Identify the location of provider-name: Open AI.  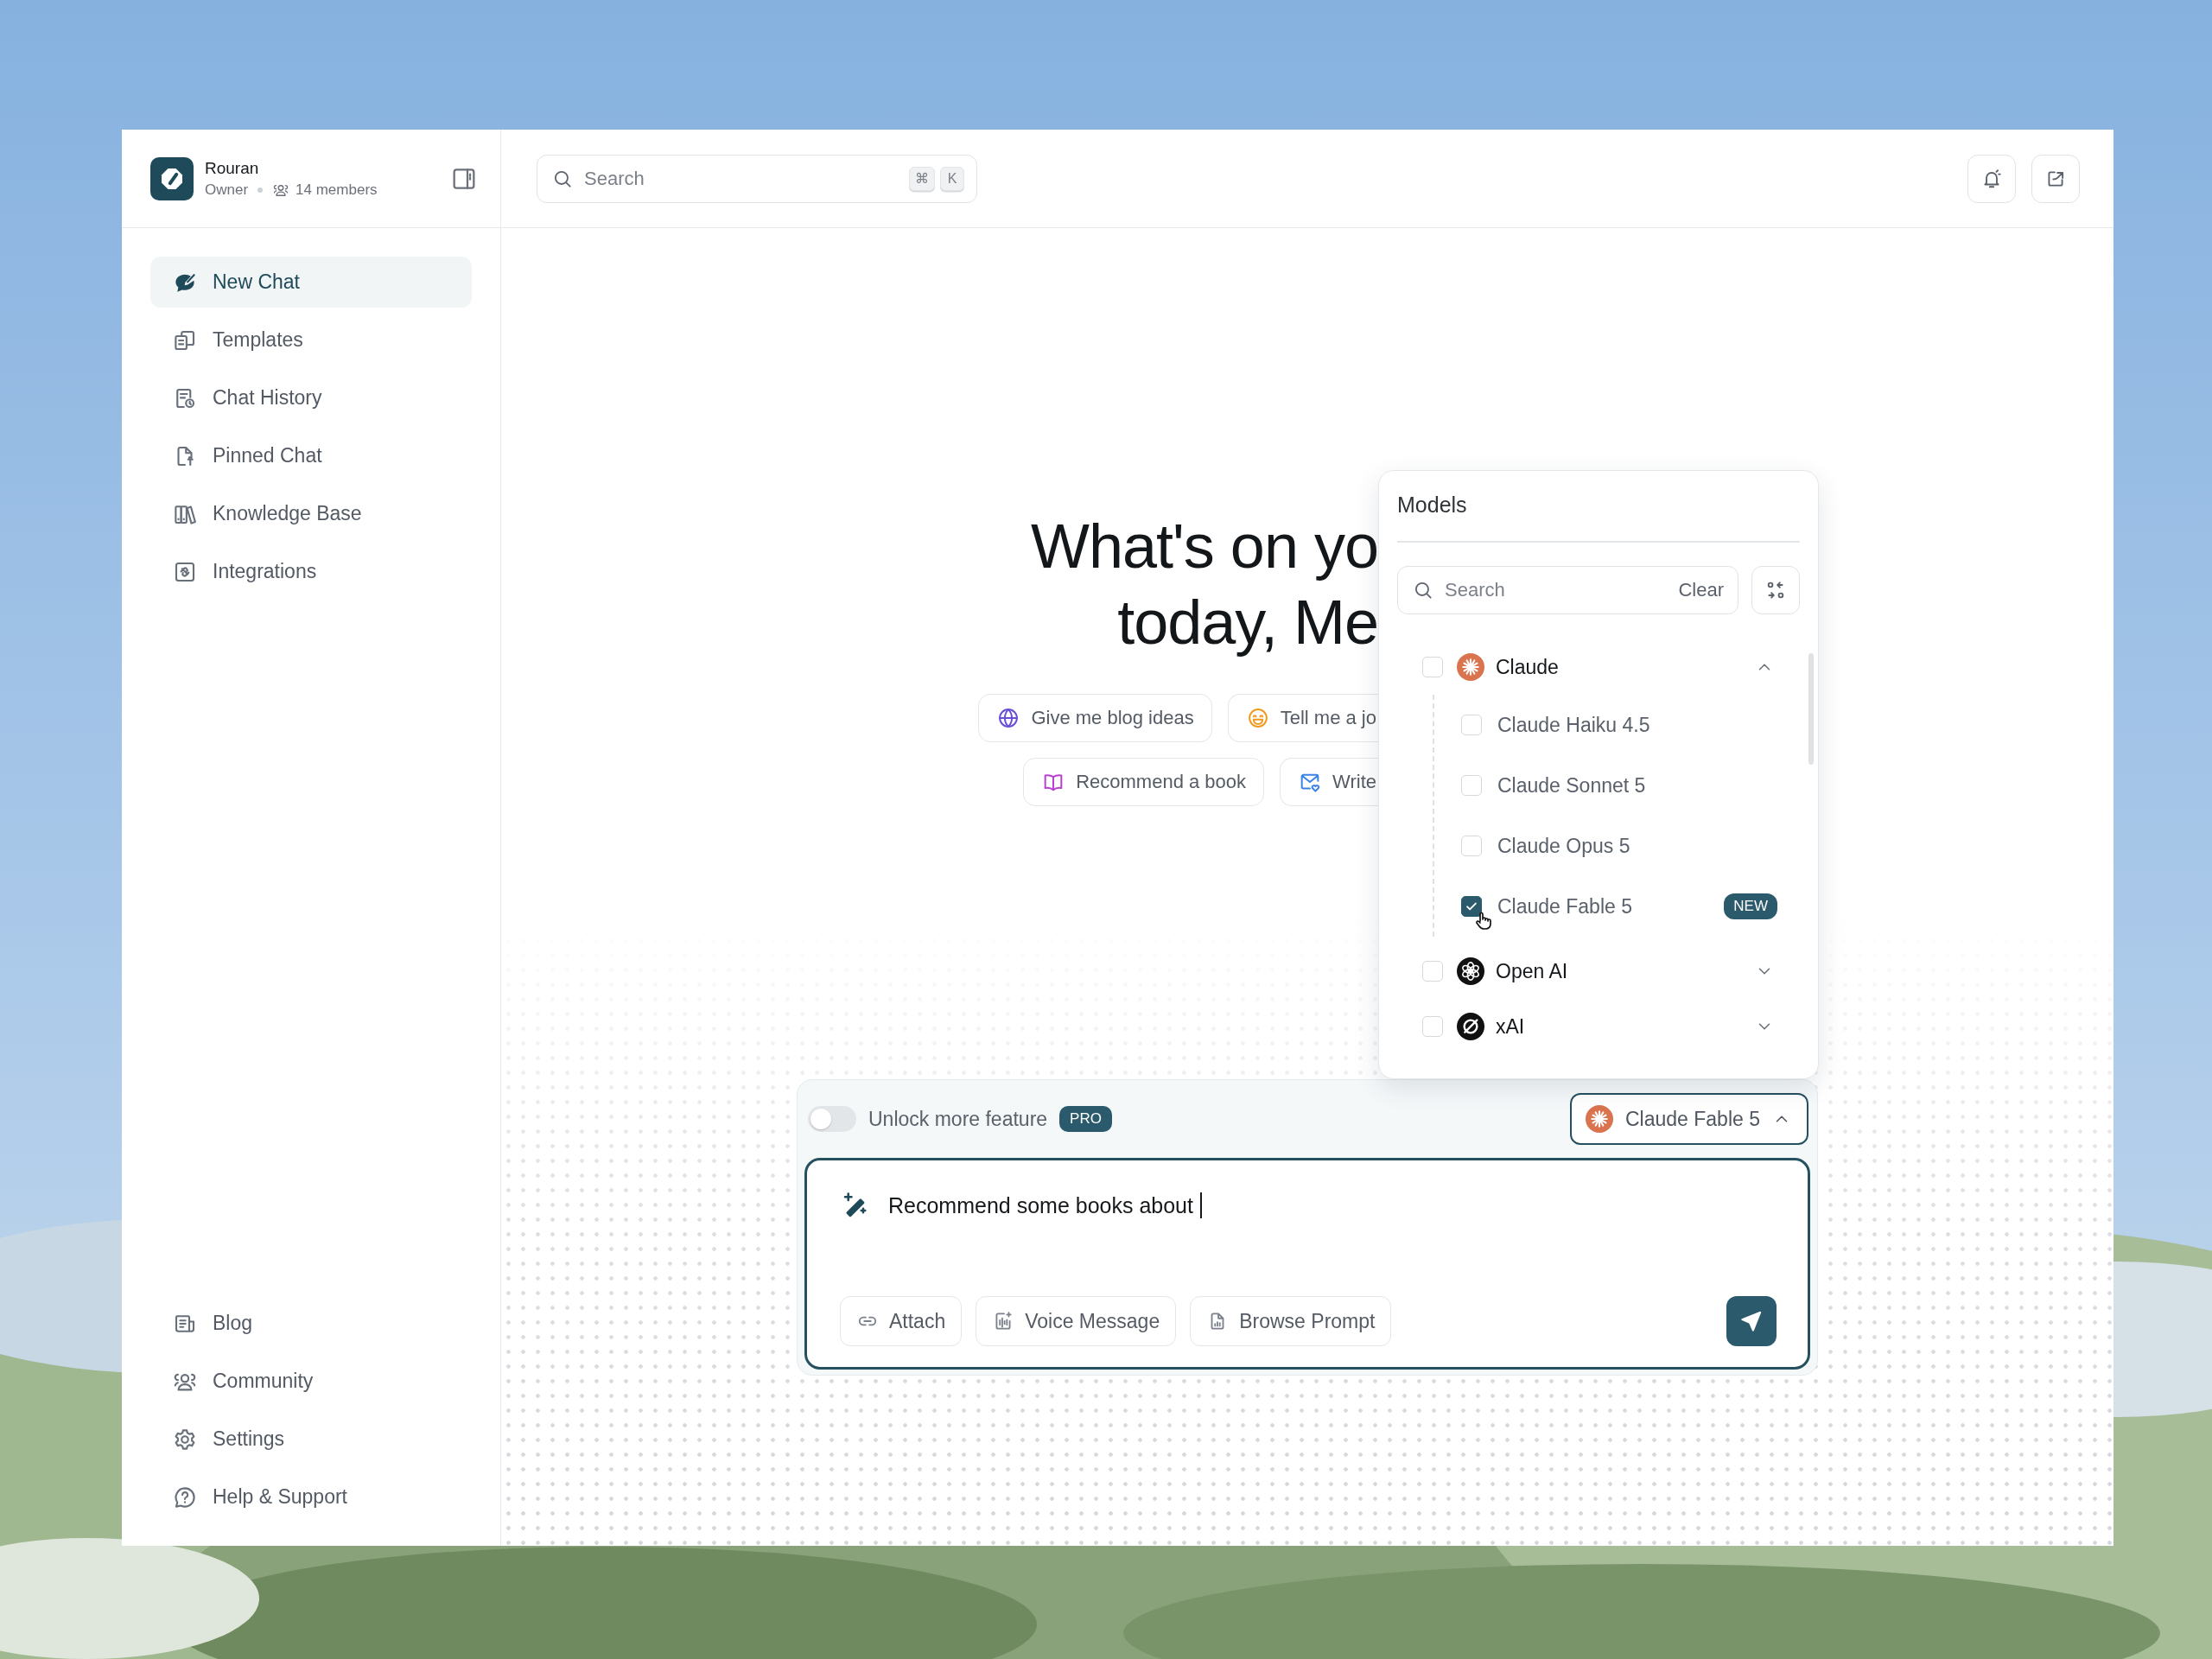
(1532, 971).